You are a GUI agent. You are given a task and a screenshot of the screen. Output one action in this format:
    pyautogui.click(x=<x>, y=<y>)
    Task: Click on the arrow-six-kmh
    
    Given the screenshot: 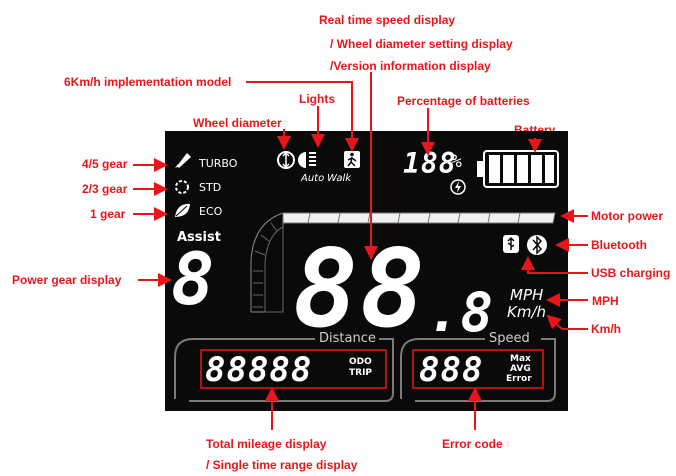 What is the action you would take?
    pyautogui.click(x=302, y=116)
    